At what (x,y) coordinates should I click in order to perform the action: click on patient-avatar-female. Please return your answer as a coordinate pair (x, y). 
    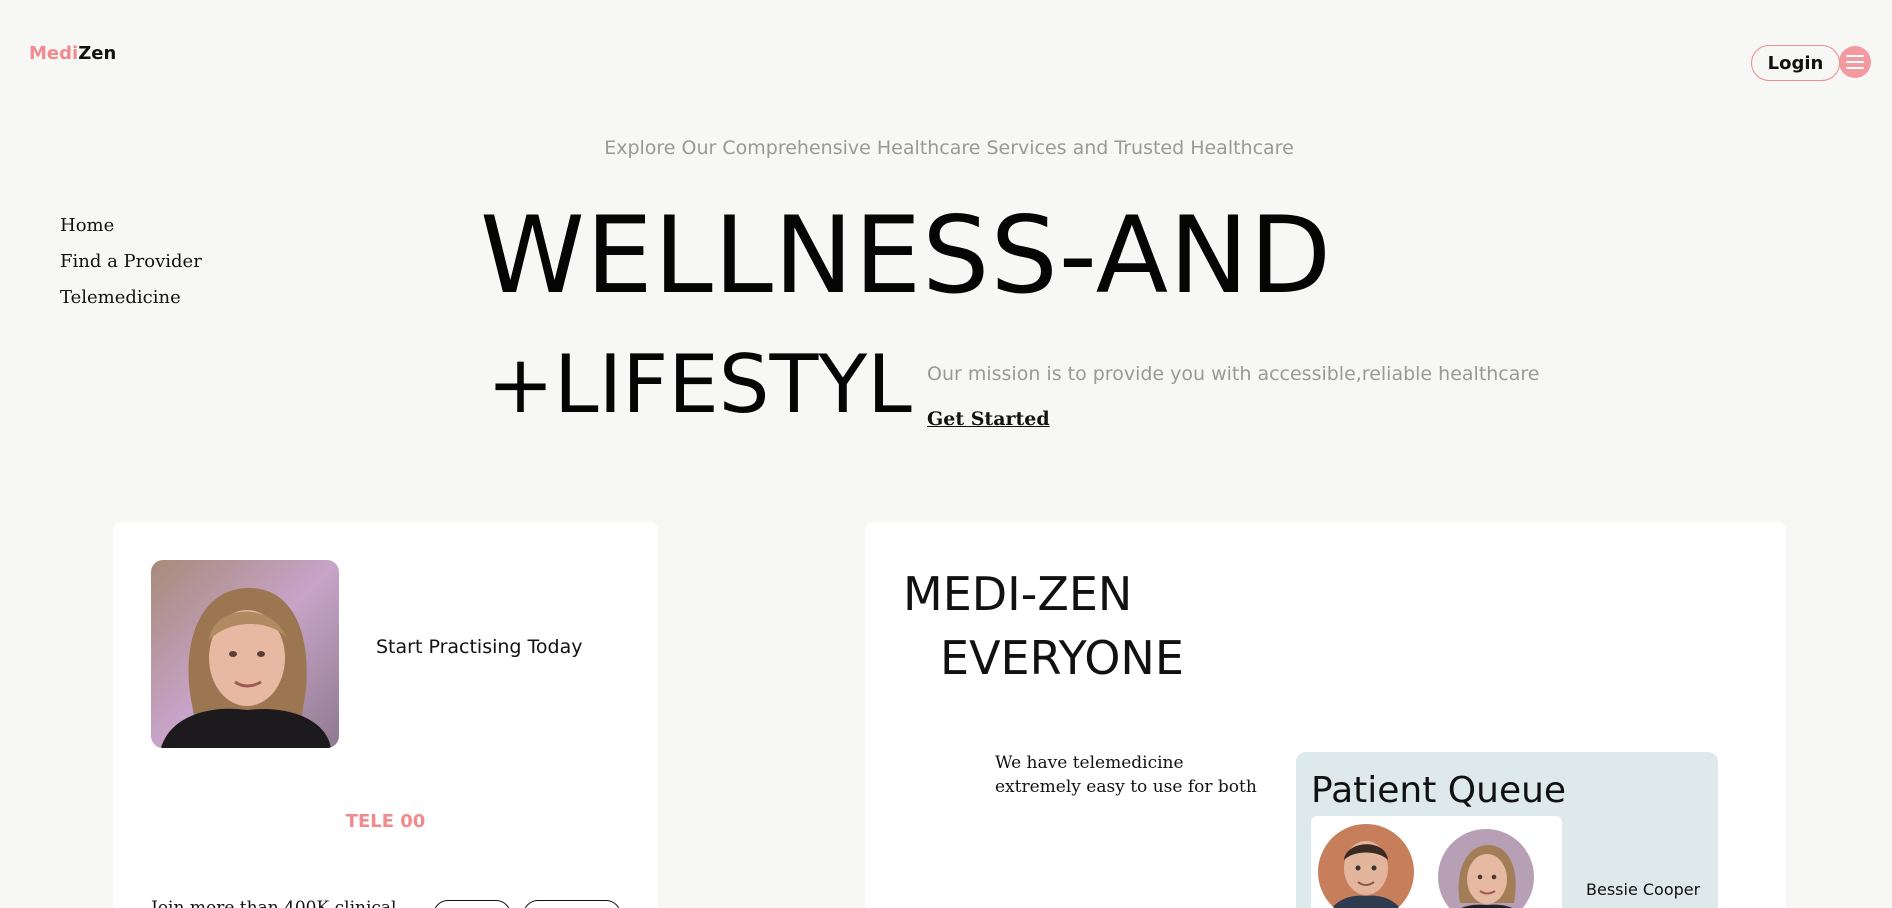
    Looking at the image, I should click on (1486, 868).